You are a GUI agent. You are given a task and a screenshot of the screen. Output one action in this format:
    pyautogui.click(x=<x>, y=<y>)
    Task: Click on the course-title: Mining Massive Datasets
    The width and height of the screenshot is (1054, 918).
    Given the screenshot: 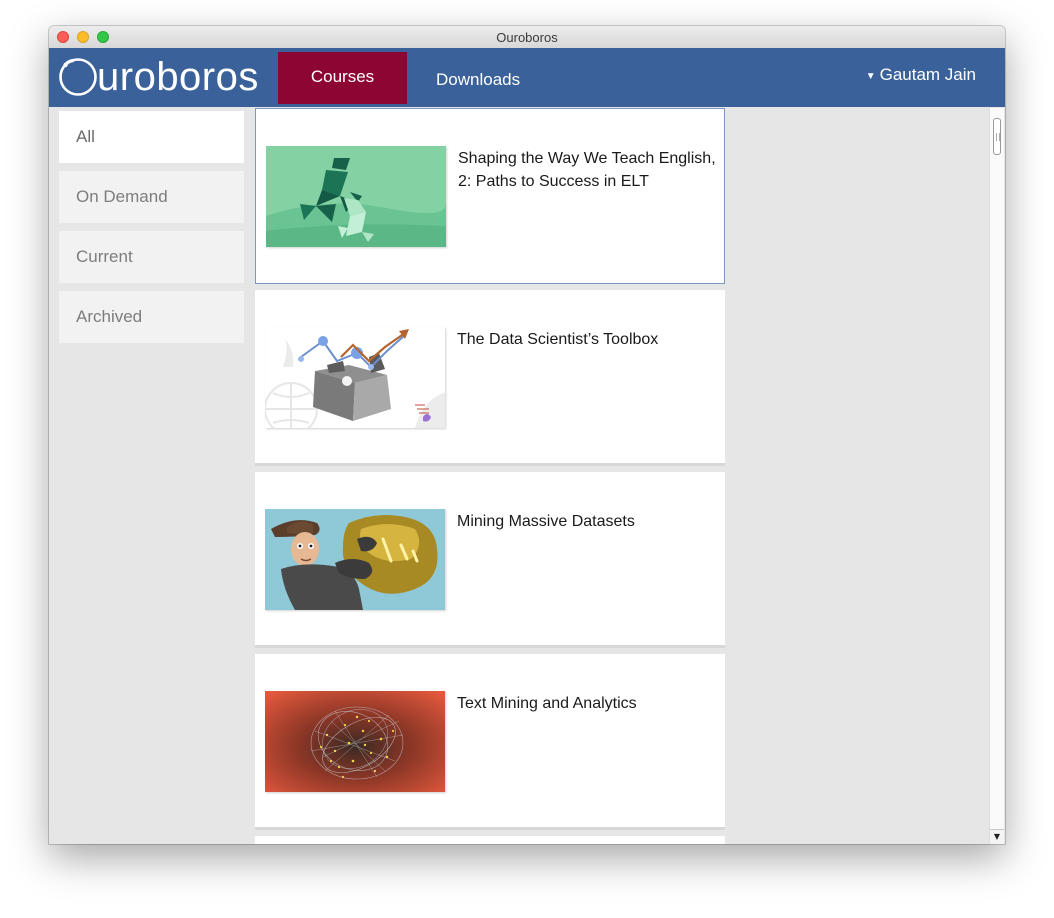 What is the action you would take?
    pyautogui.click(x=546, y=521)
    